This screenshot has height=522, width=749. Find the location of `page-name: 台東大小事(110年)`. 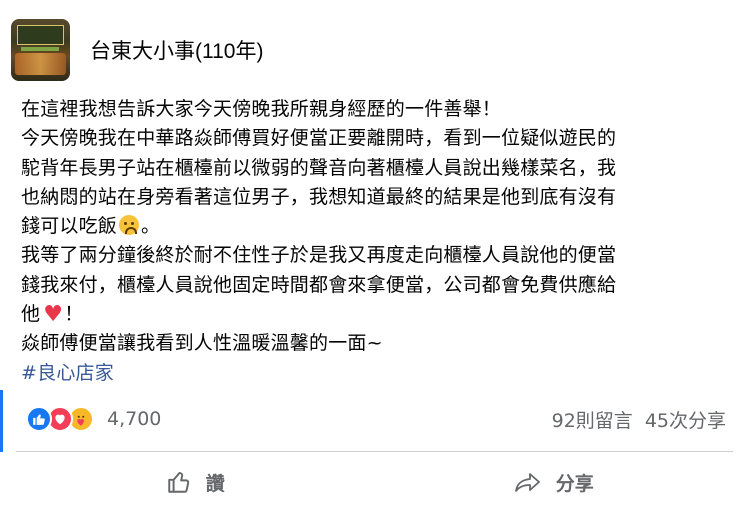

page-name: 台東大小事(110年) is located at coordinates (176, 50).